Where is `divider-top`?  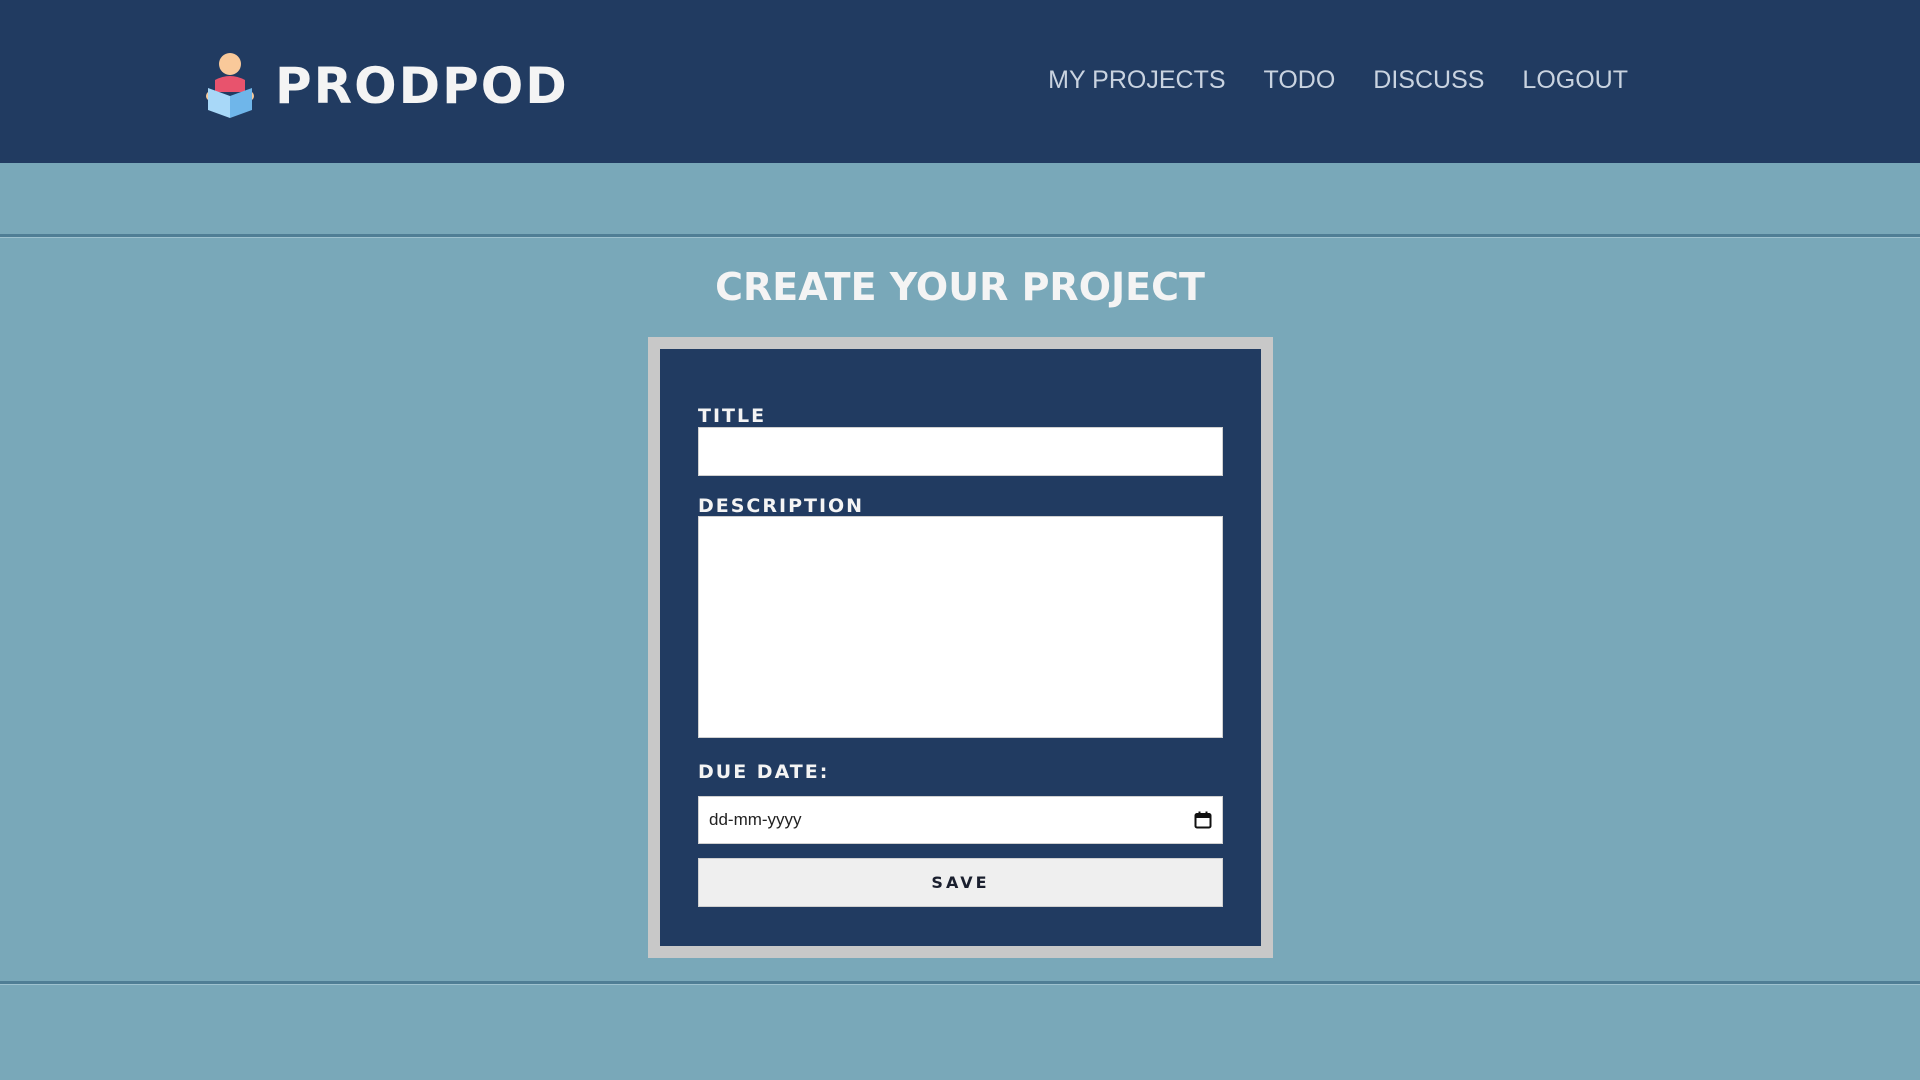 divider-top is located at coordinates (960, 235).